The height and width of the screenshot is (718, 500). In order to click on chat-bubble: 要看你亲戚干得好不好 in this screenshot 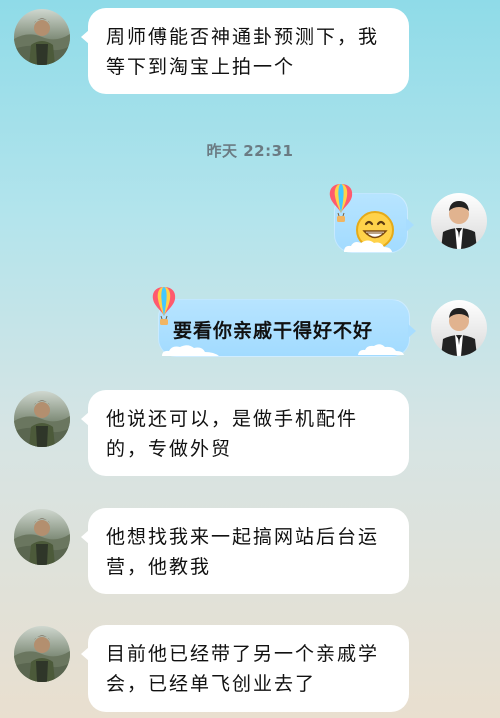, I will do `click(287, 328)`.